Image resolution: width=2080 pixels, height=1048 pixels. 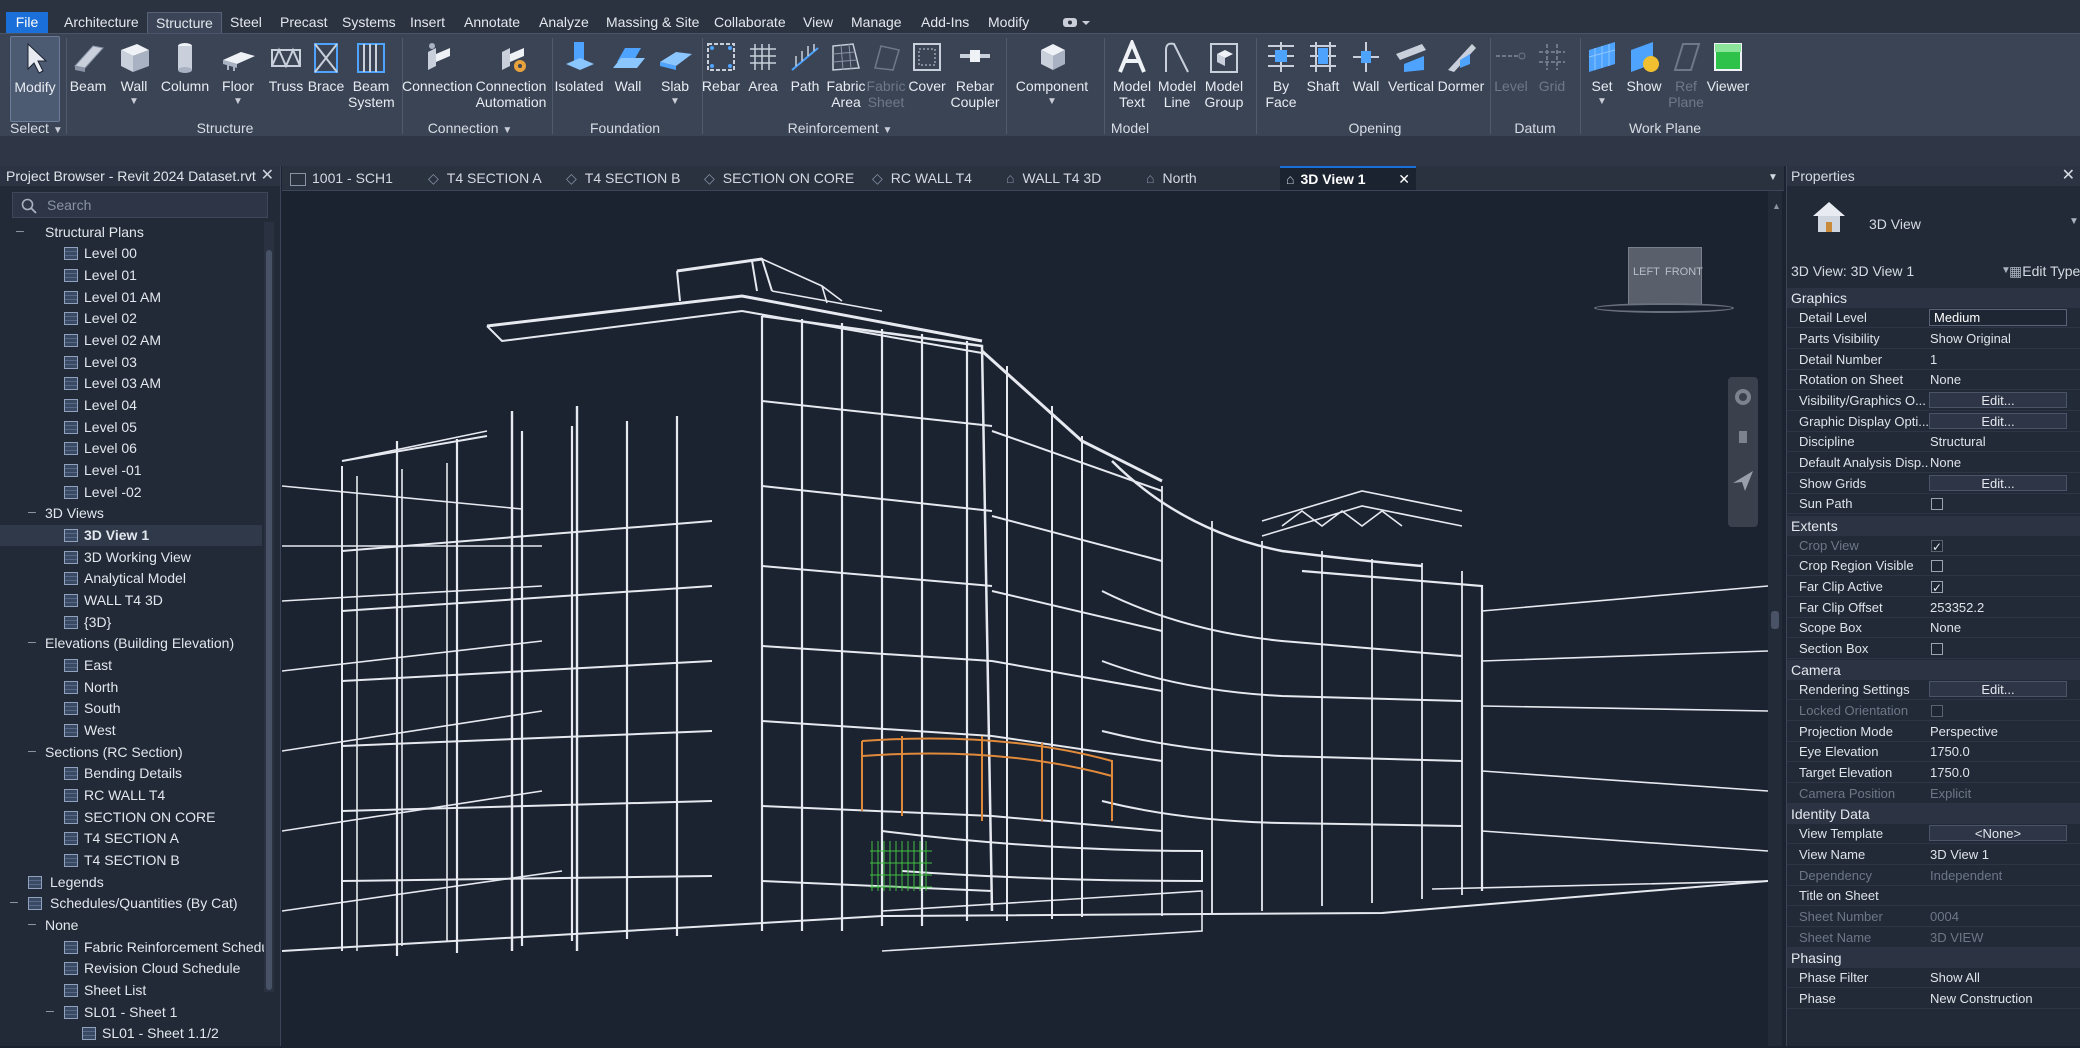 What do you see at coordinates (131, 665) in the screenshot?
I see `tree-item-east: East` at bounding box center [131, 665].